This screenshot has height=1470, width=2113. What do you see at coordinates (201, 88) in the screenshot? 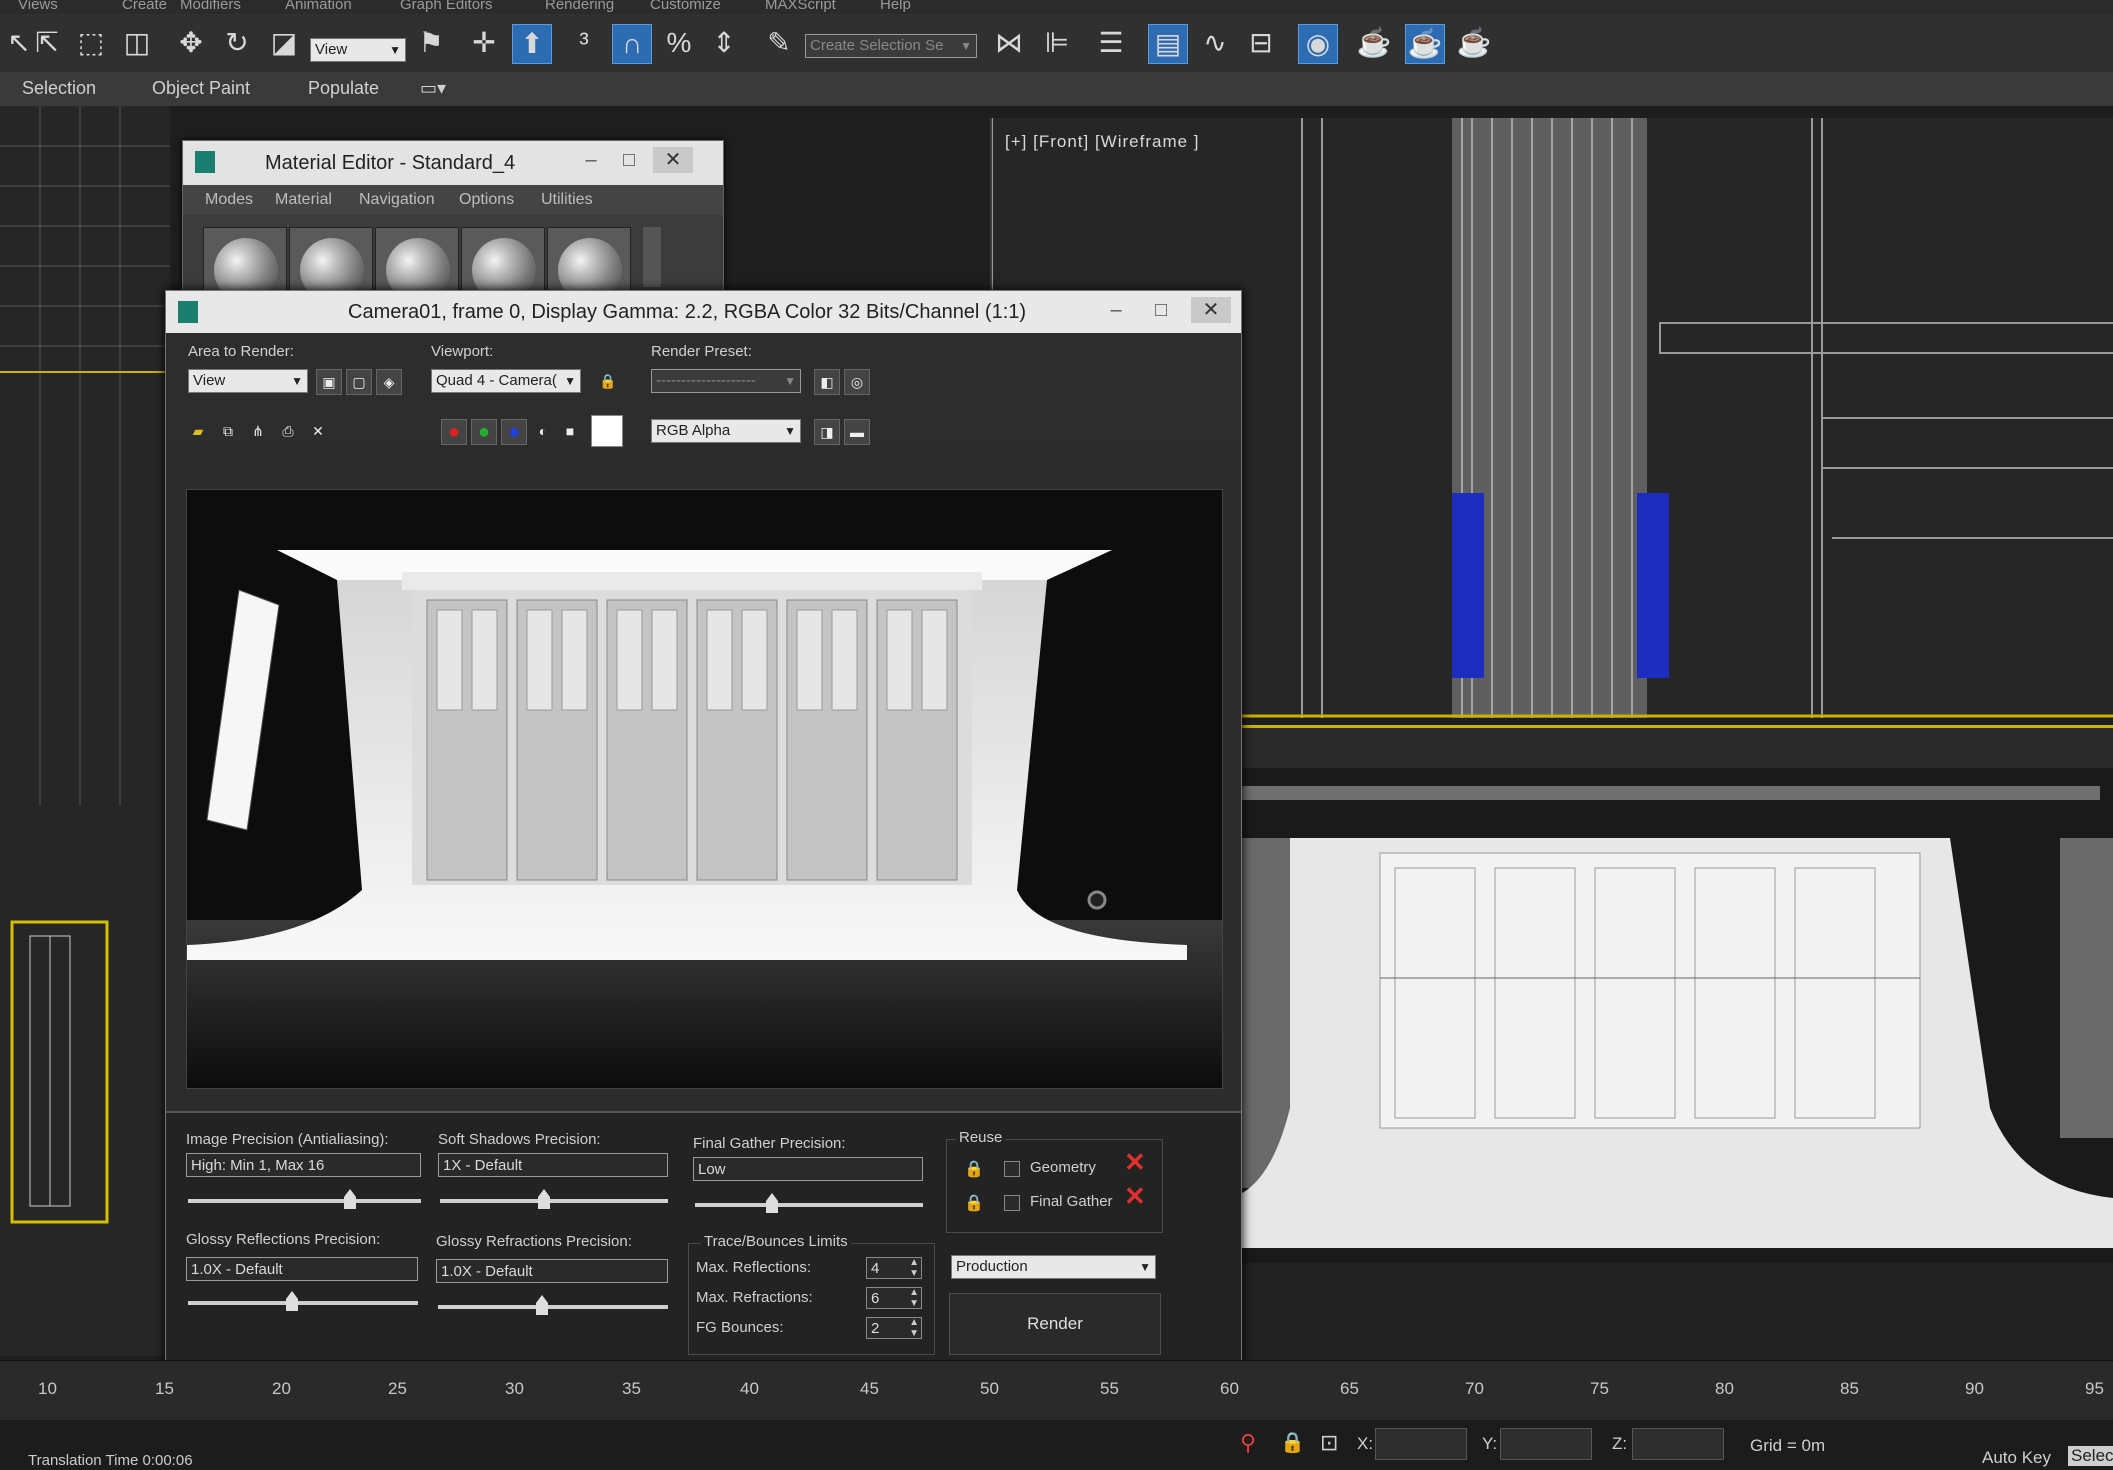
I see `tab-object-paint: Object Paint` at bounding box center [201, 88].